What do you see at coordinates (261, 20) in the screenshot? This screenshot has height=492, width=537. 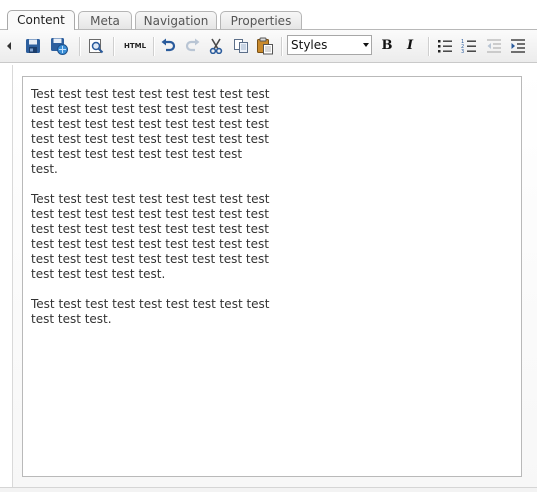 I see `tab-properties: Properties` at bounding box center [261, 20].